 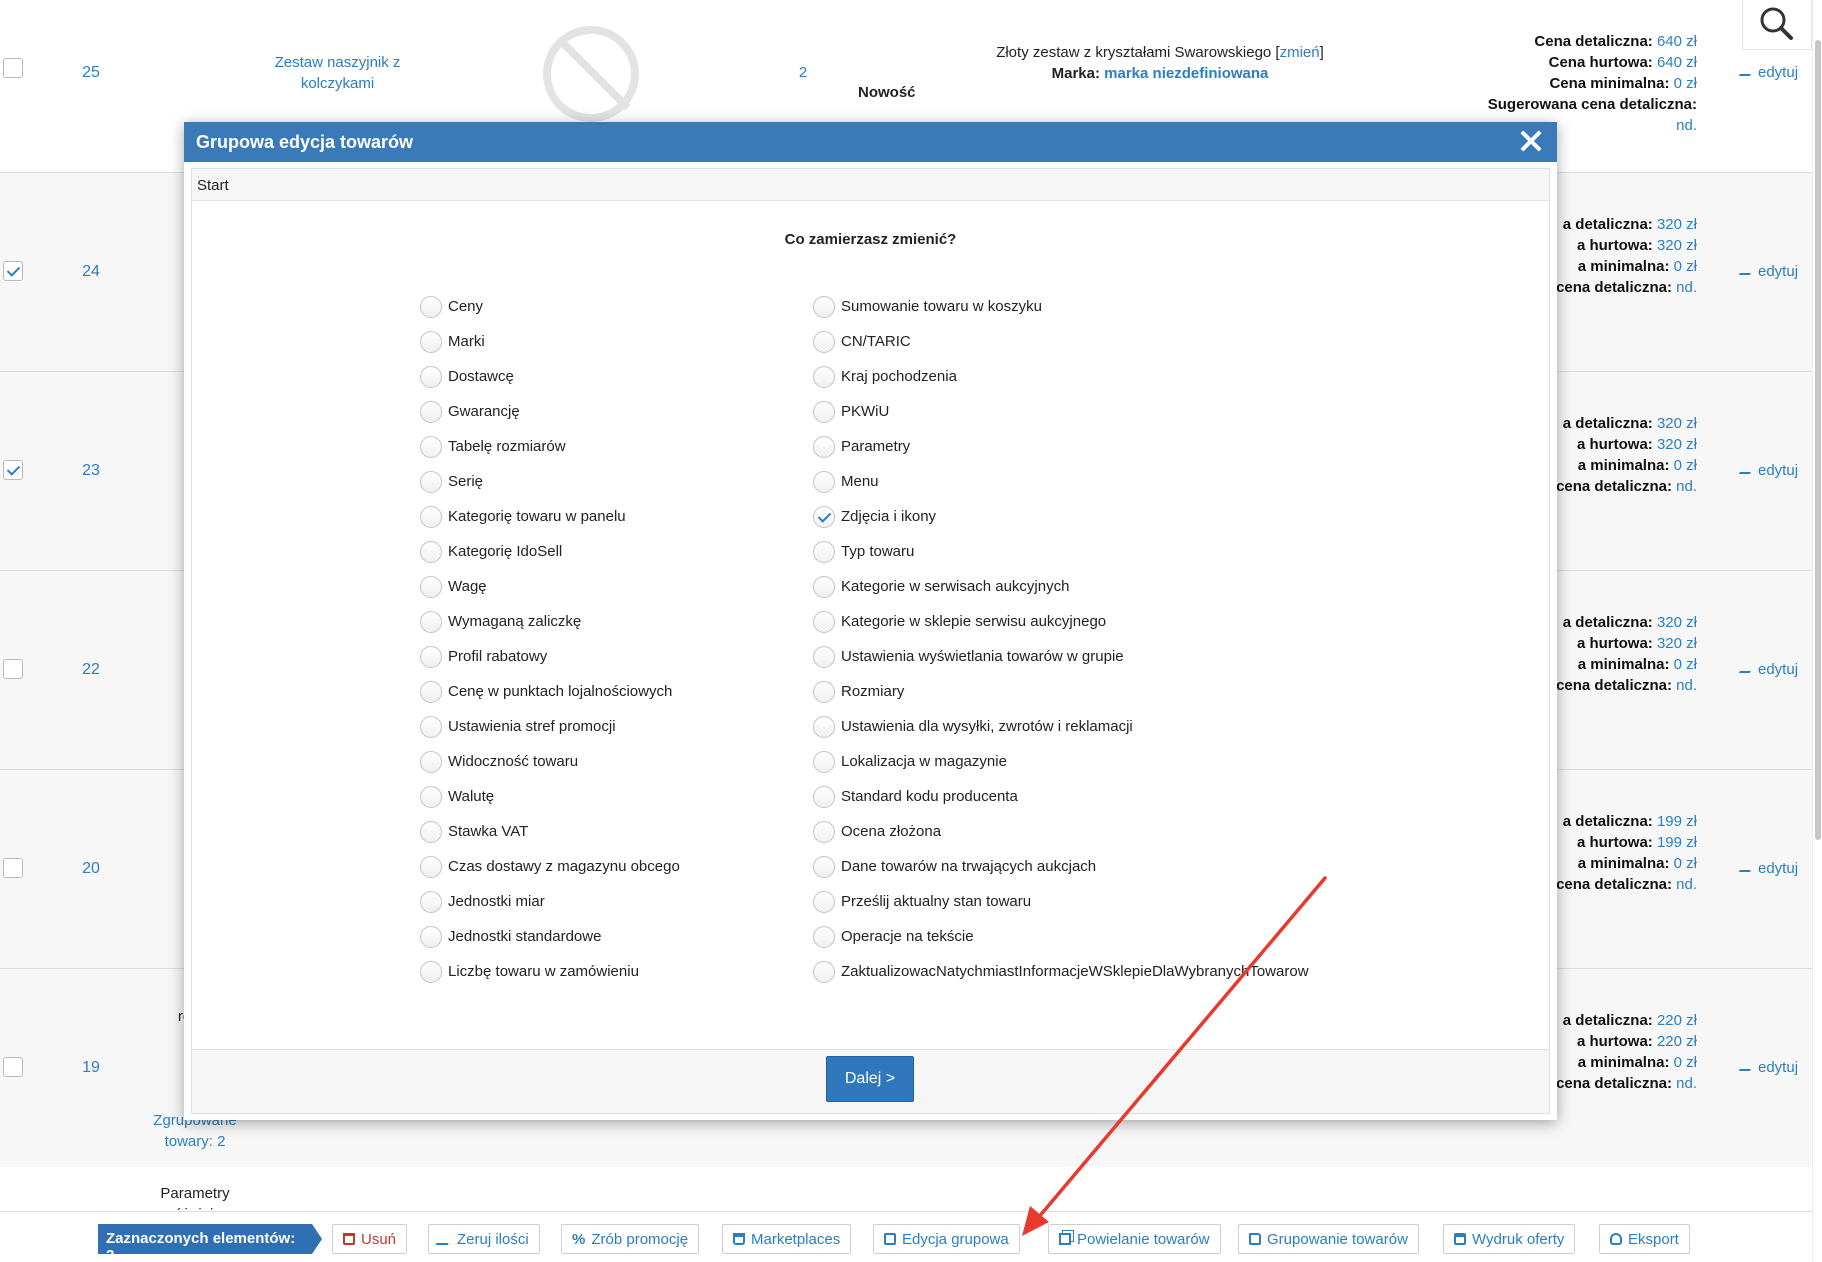 What do you see at coordinates (1061, 551) in the screenshot?
I see `option-radio-item: Typ towaru` at bounding box center [1061, 551].